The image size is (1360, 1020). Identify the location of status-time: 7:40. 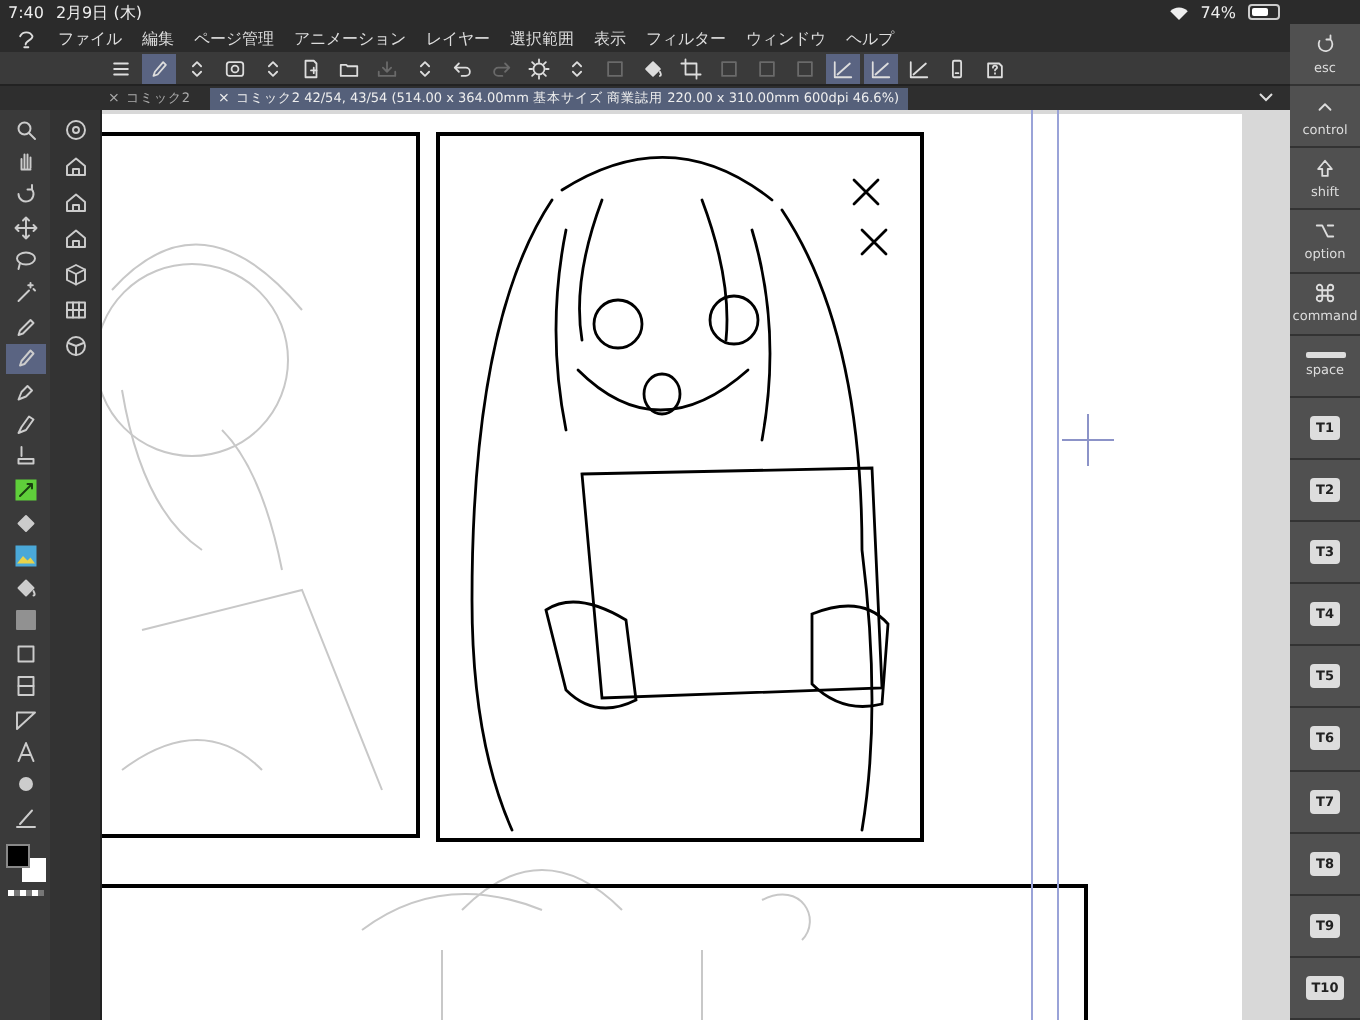
(26, 12).